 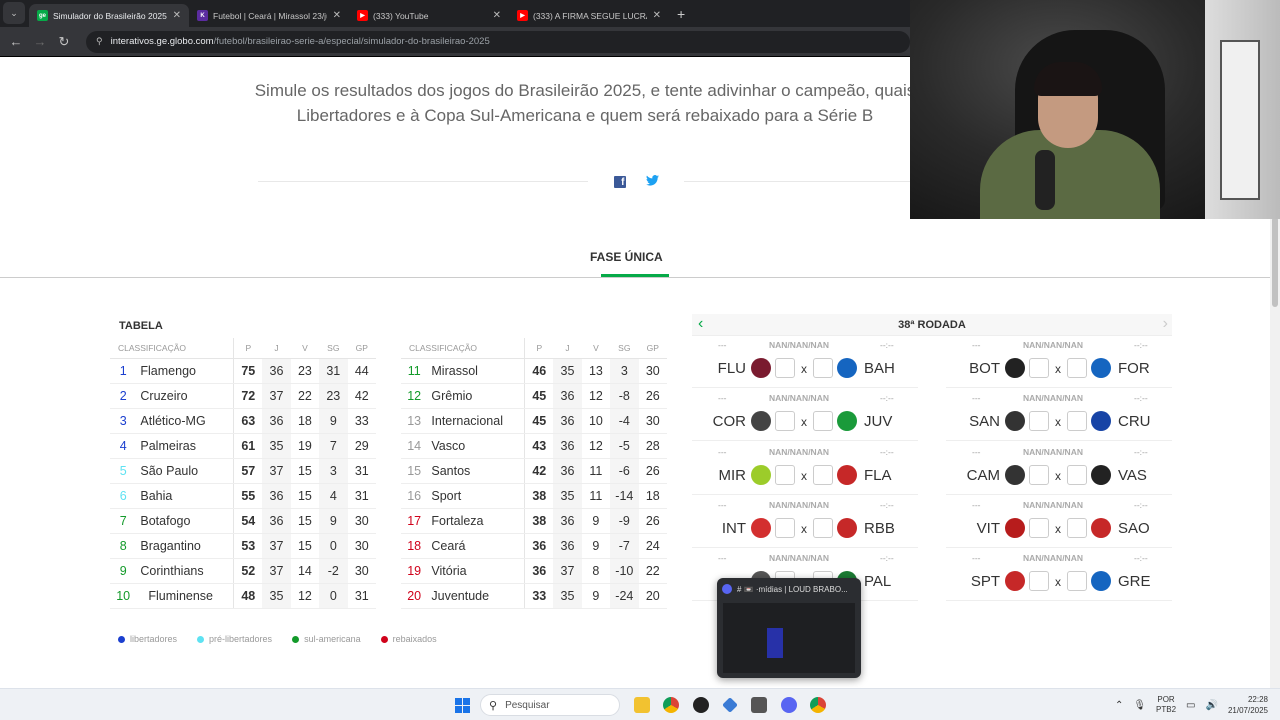 What do you see at coordinates (1058, 369) in the screenshot?
I see `versus-label: x` at bounding box center [1058, 369].